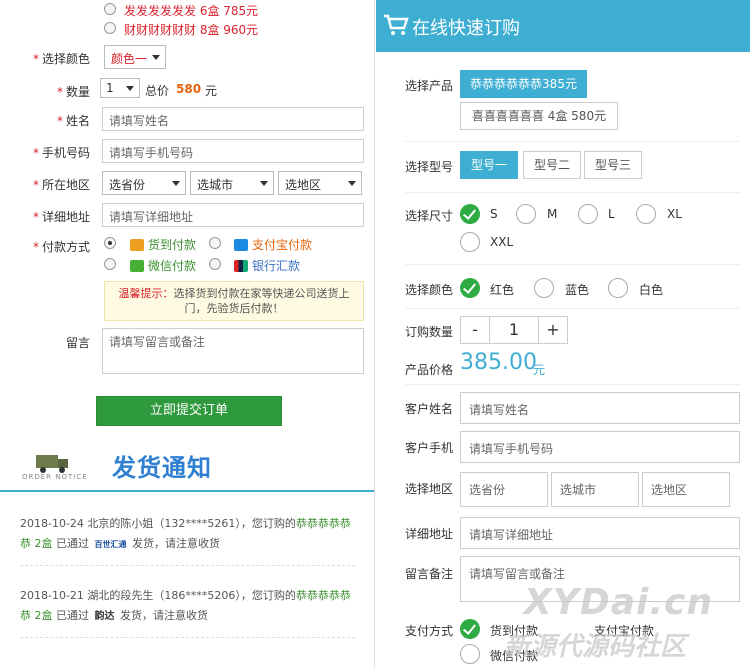 This screenshot has height=668, width=750. Describe the element at coordinates (163, 244) in the screenshot. I see `pay-cod-option: 货到付款` at that location.